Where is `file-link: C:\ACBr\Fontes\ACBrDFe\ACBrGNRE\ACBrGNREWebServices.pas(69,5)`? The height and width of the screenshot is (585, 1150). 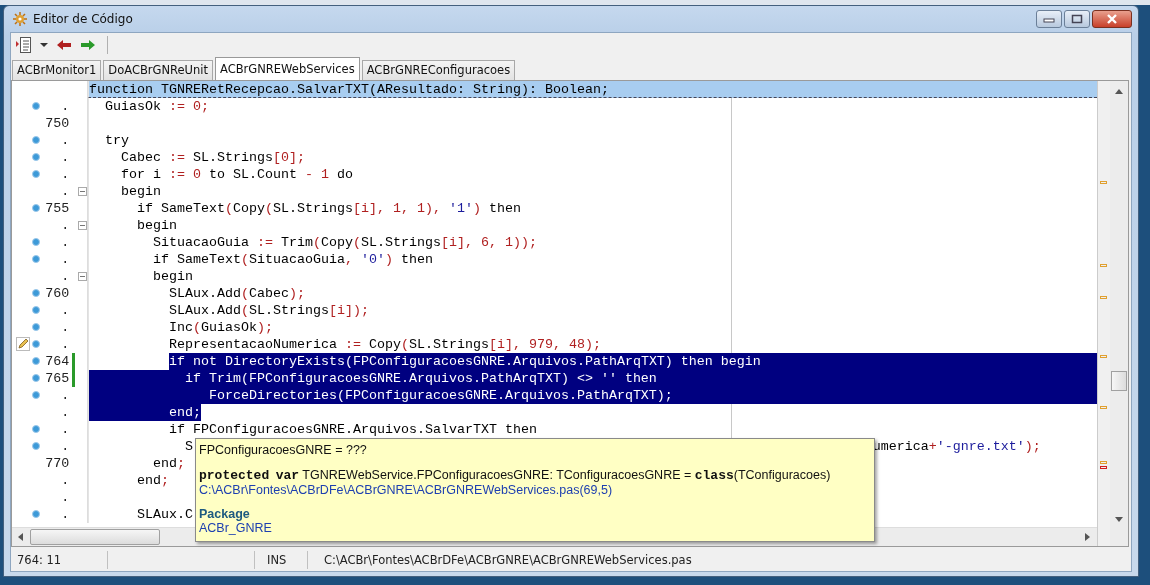 file-link: C:\ACBr\Fontes\ACBrDFe\ACBrGNRE\ACBrGNREWebServices.pas(69,5) is located at coordinates (535, 490).